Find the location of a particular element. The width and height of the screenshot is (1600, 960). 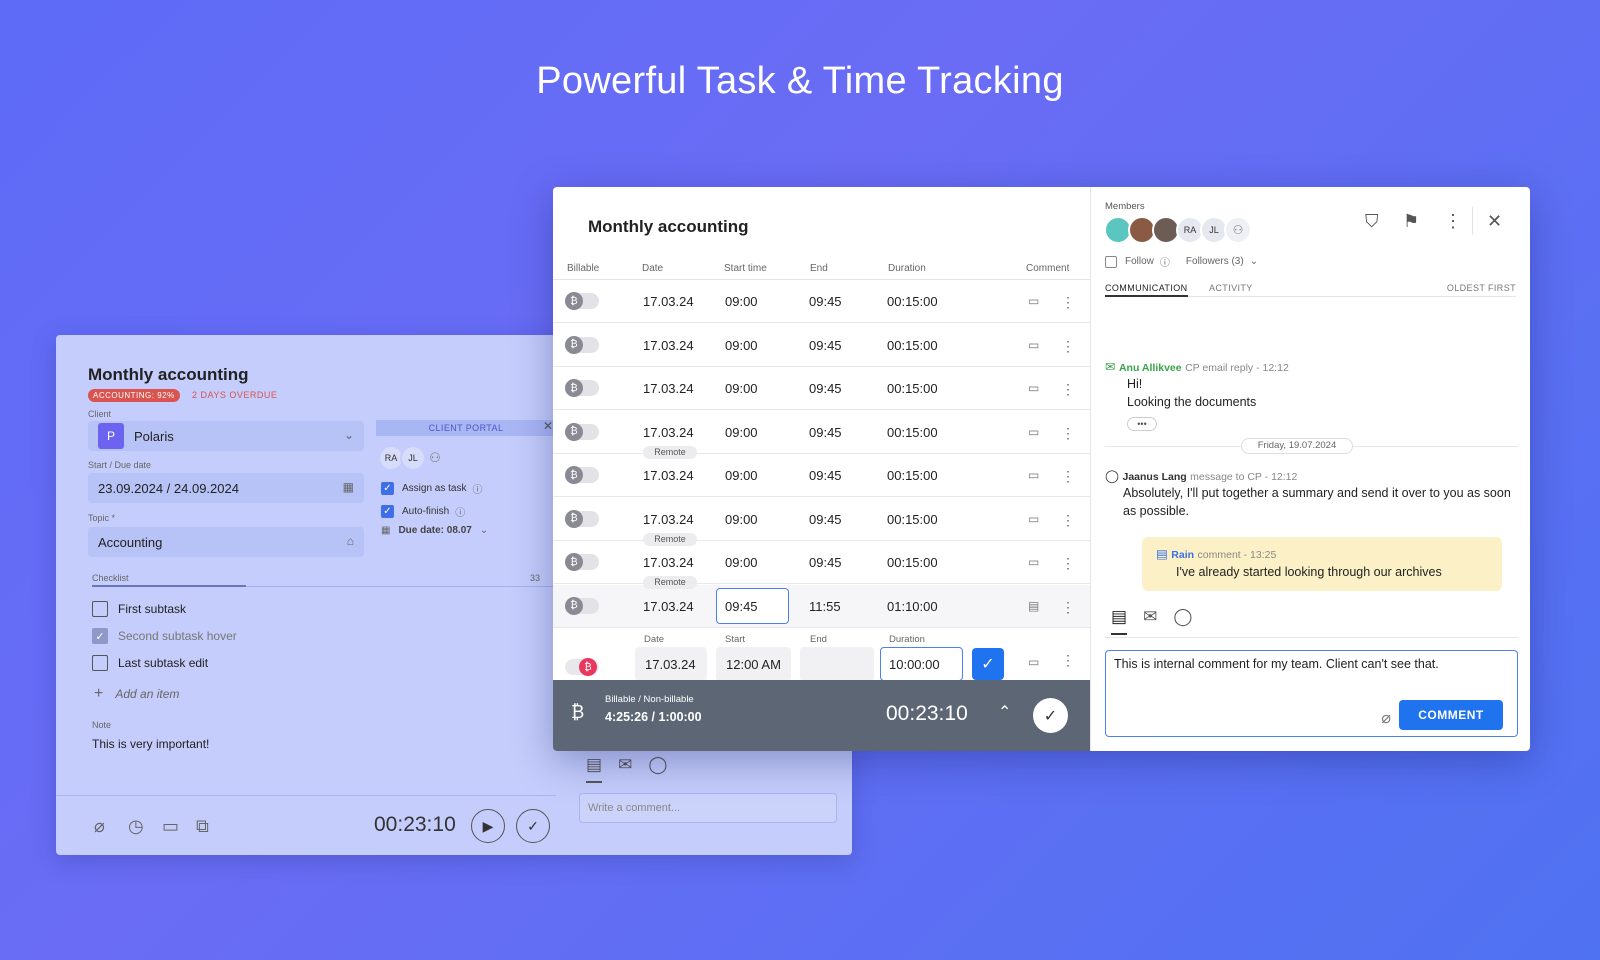

confirm-button: ✓ is located at coordinates (988, 664).